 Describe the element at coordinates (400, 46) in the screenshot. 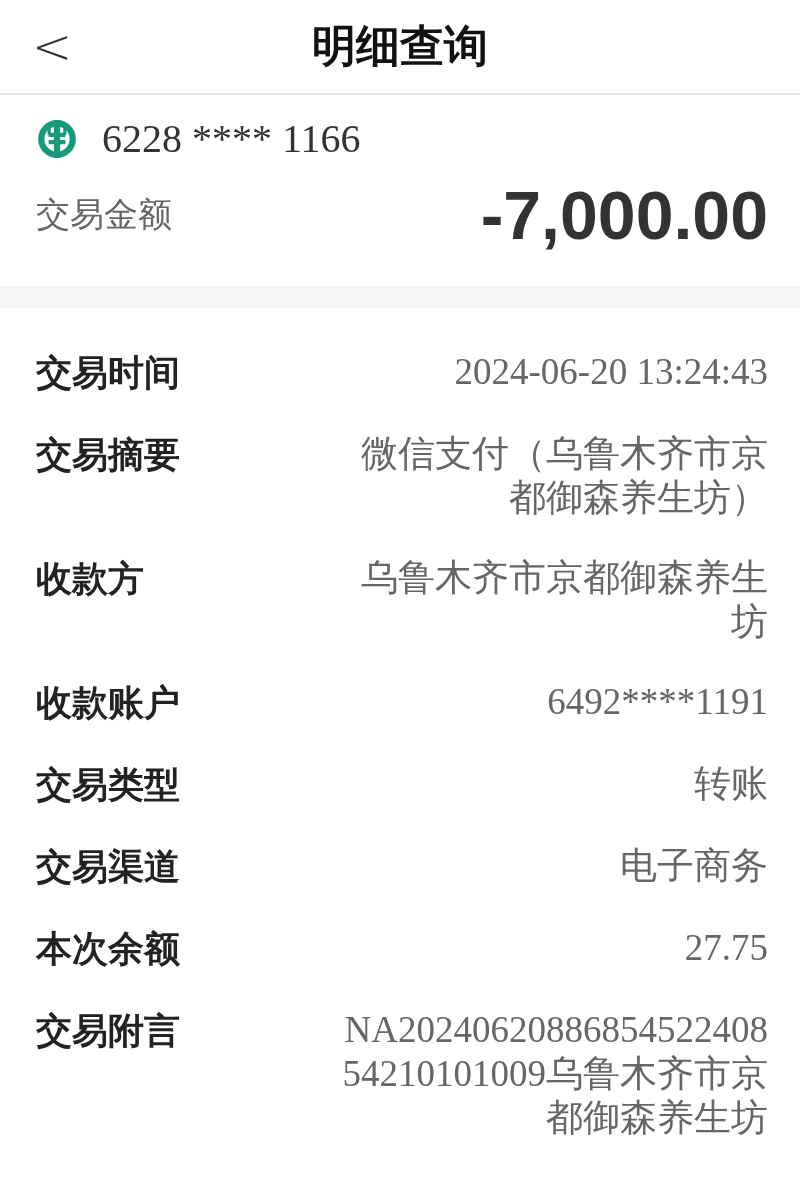

I see `page-title: 明细查询` at that location.